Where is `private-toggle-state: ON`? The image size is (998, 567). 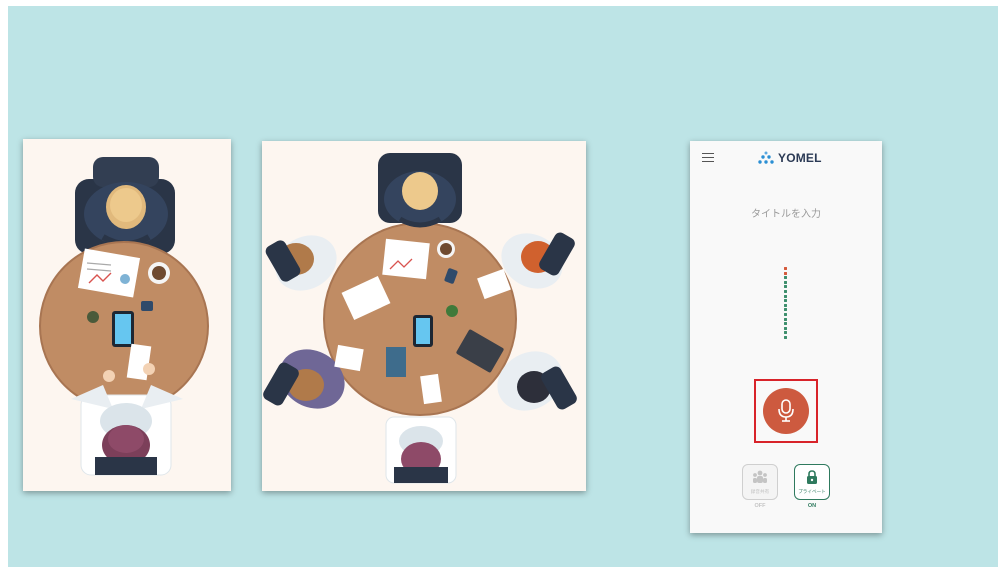
private-toggle-state: ON is located at coordinates (812, 506).